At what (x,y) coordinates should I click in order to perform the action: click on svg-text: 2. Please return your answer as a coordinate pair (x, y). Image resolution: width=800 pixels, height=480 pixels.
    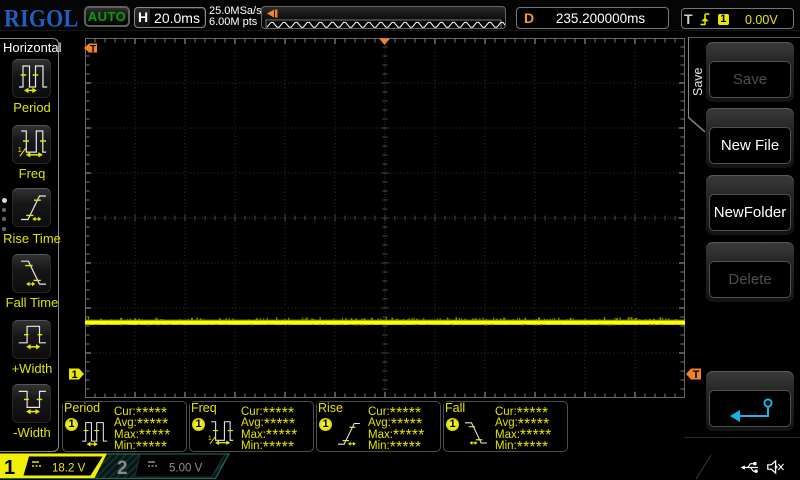
    Looking at the image, I should click on (122, 468).